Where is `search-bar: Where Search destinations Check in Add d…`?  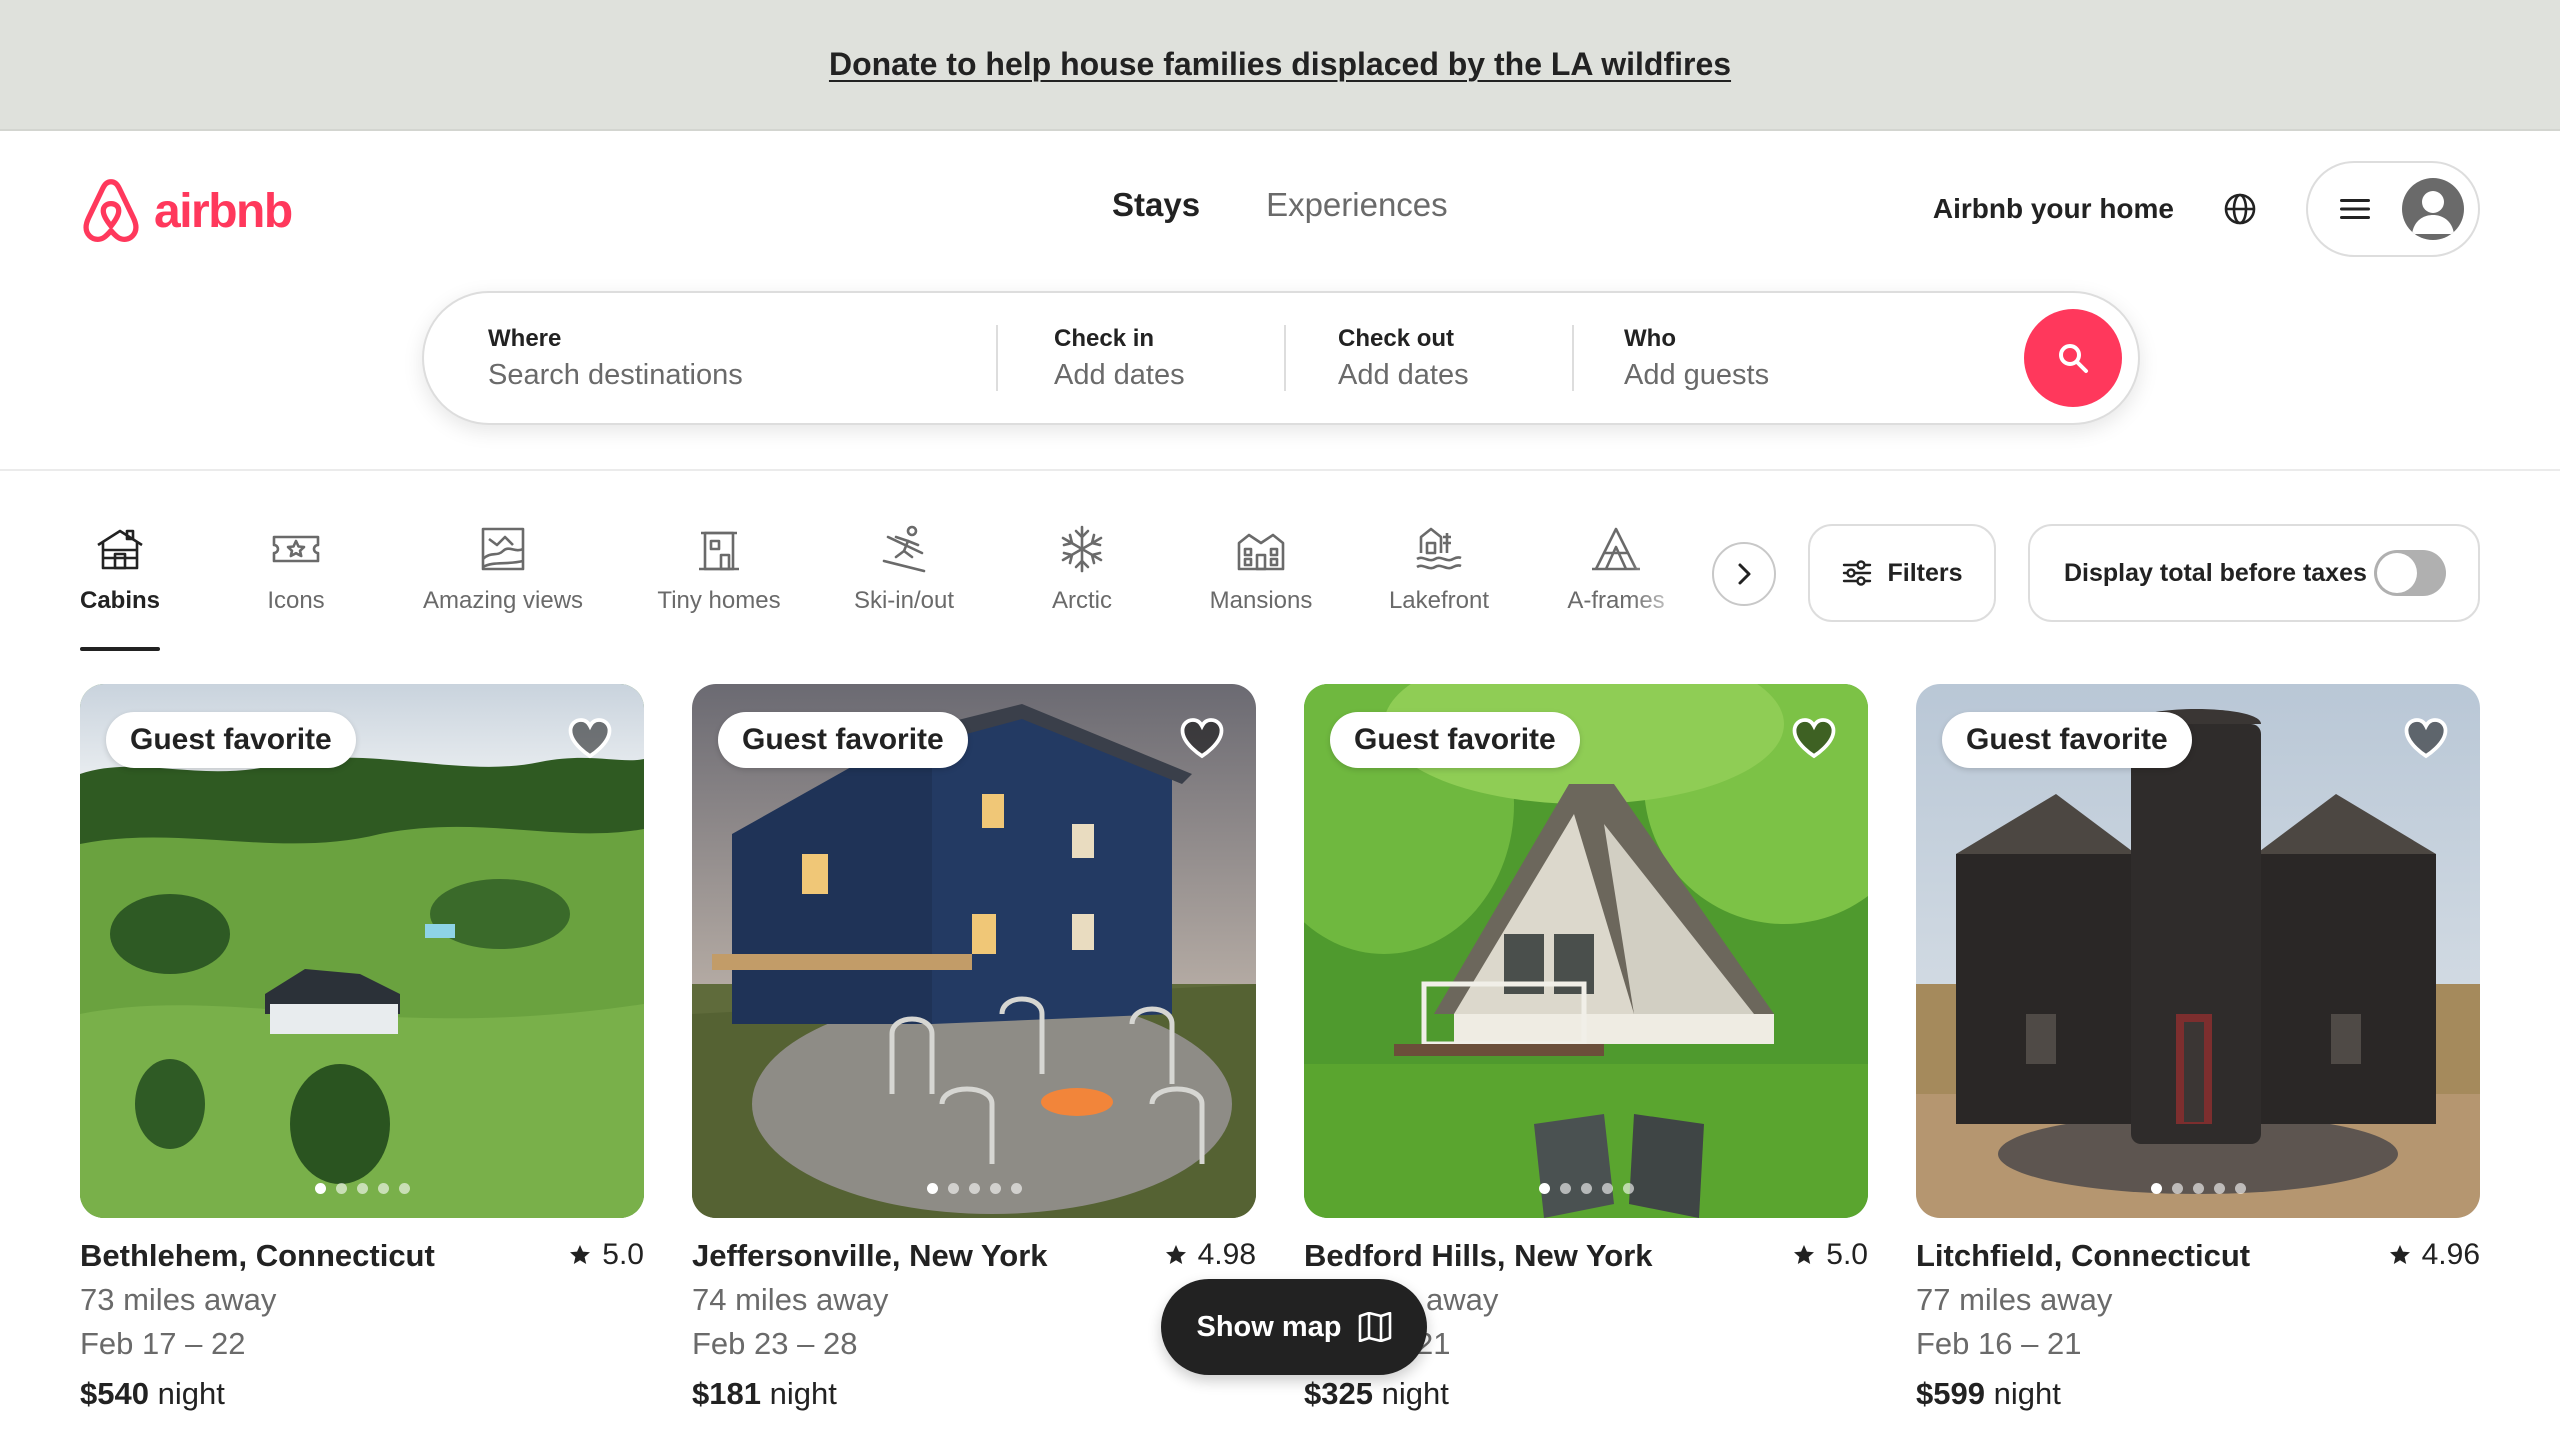 search-bar: Where Search destinations Check in Add d… is located at coordinates (1281, 358).